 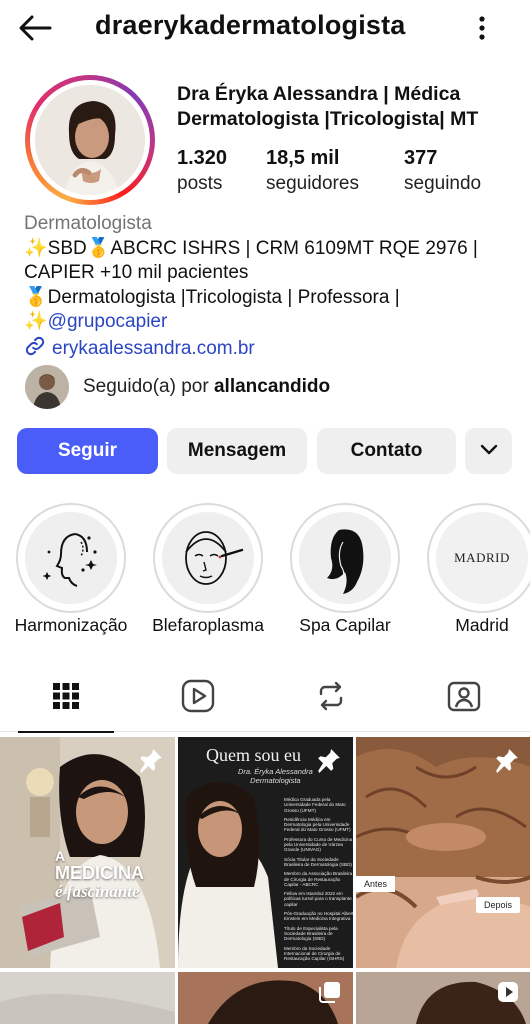 I want to click on stat-posts: 1.320 posts, so click(x=202, y=172).